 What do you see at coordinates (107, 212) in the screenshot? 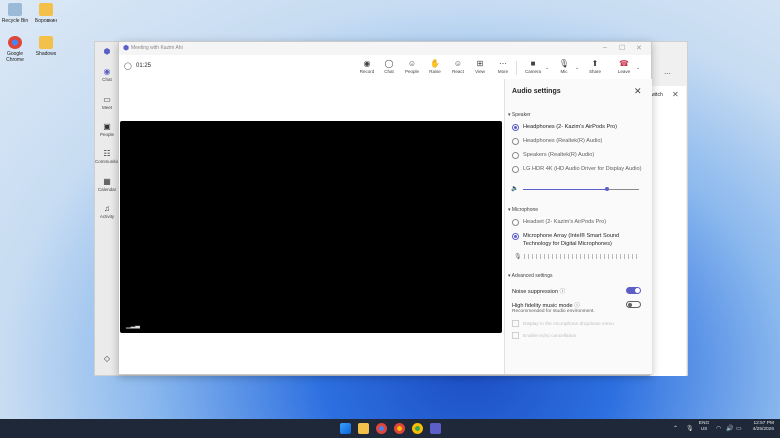
I see `rail-item-activity: ♫ Activity` at bounding box center [107, 212].